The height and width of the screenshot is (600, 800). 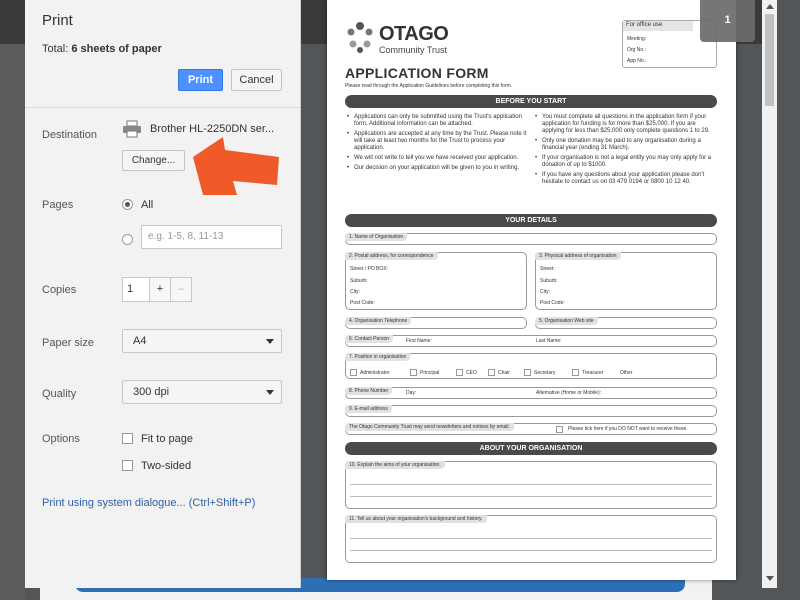 What do you see at coordinates (359, 281) in the screenshot?
I see `field-2-suburb: Suburb:` at bounding box center [359, 281].